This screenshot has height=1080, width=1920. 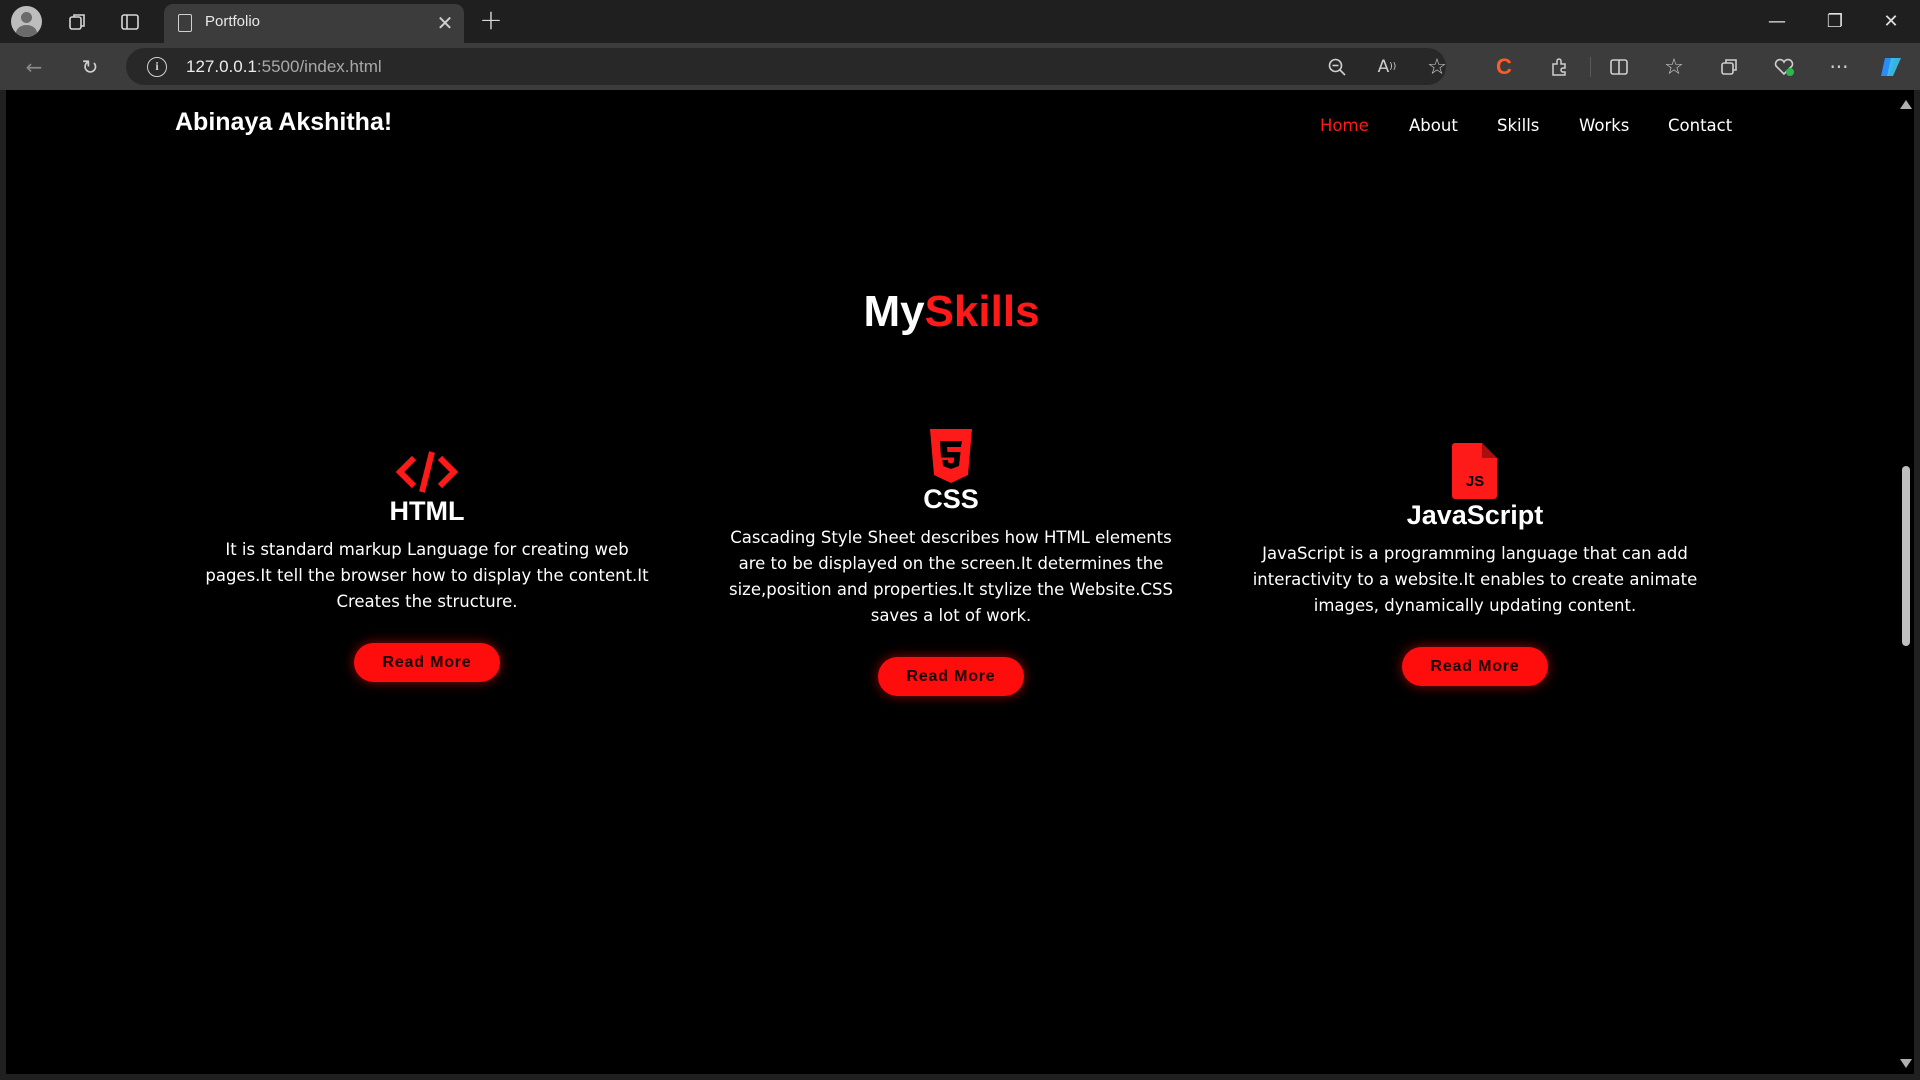 I want to click on vertical-tabs-icon, so click(x=129, y=21).